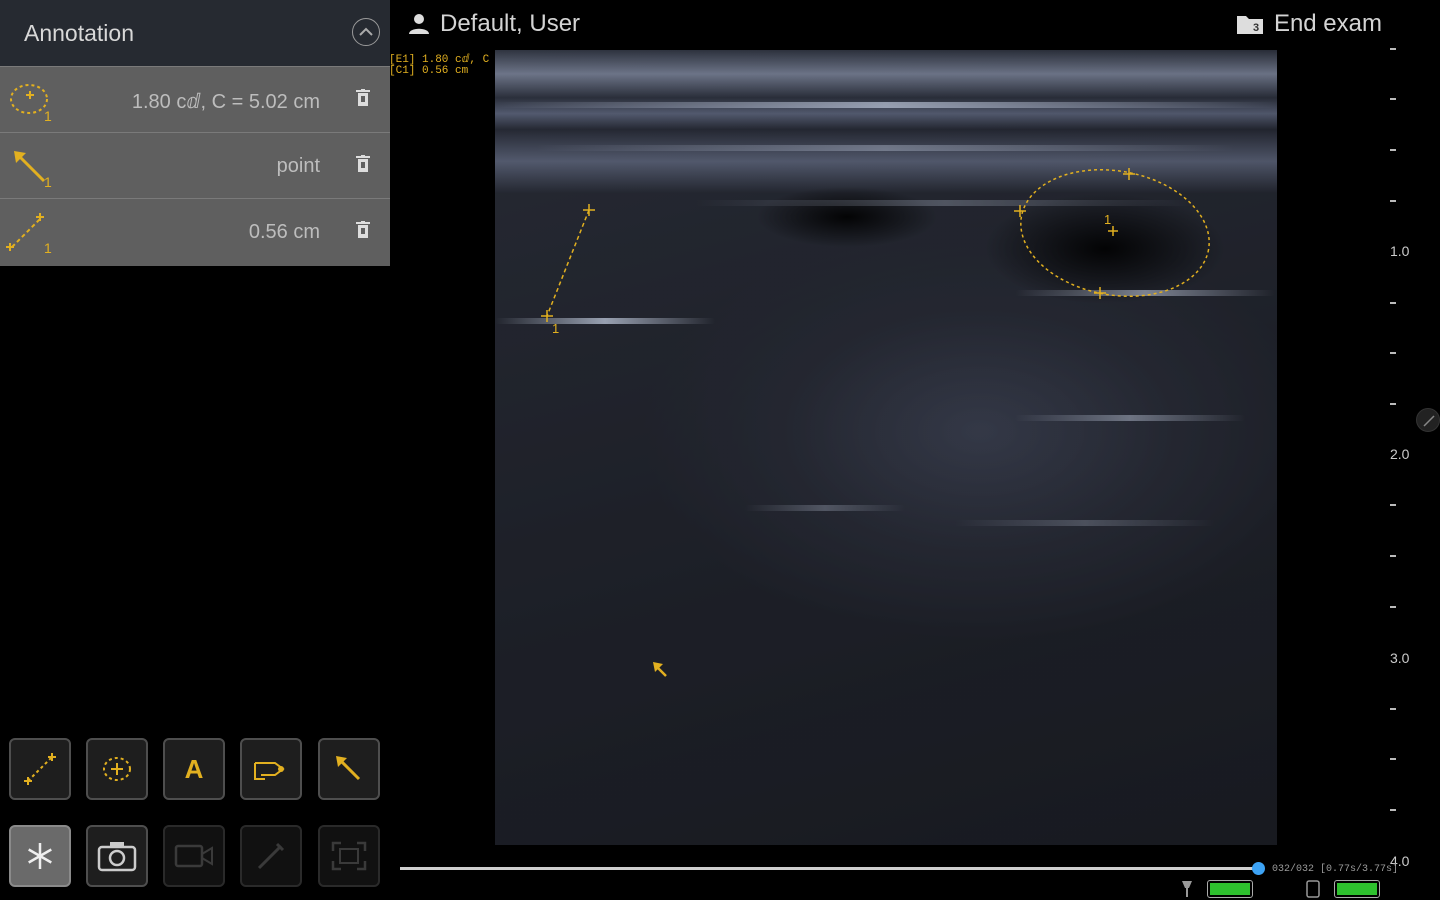 The height and width of the screenshot is (900, 1440). What do you see at coordinates (568, 263) in the screenshot?
I see `distance-measurement` at bounding box center [568, 263].